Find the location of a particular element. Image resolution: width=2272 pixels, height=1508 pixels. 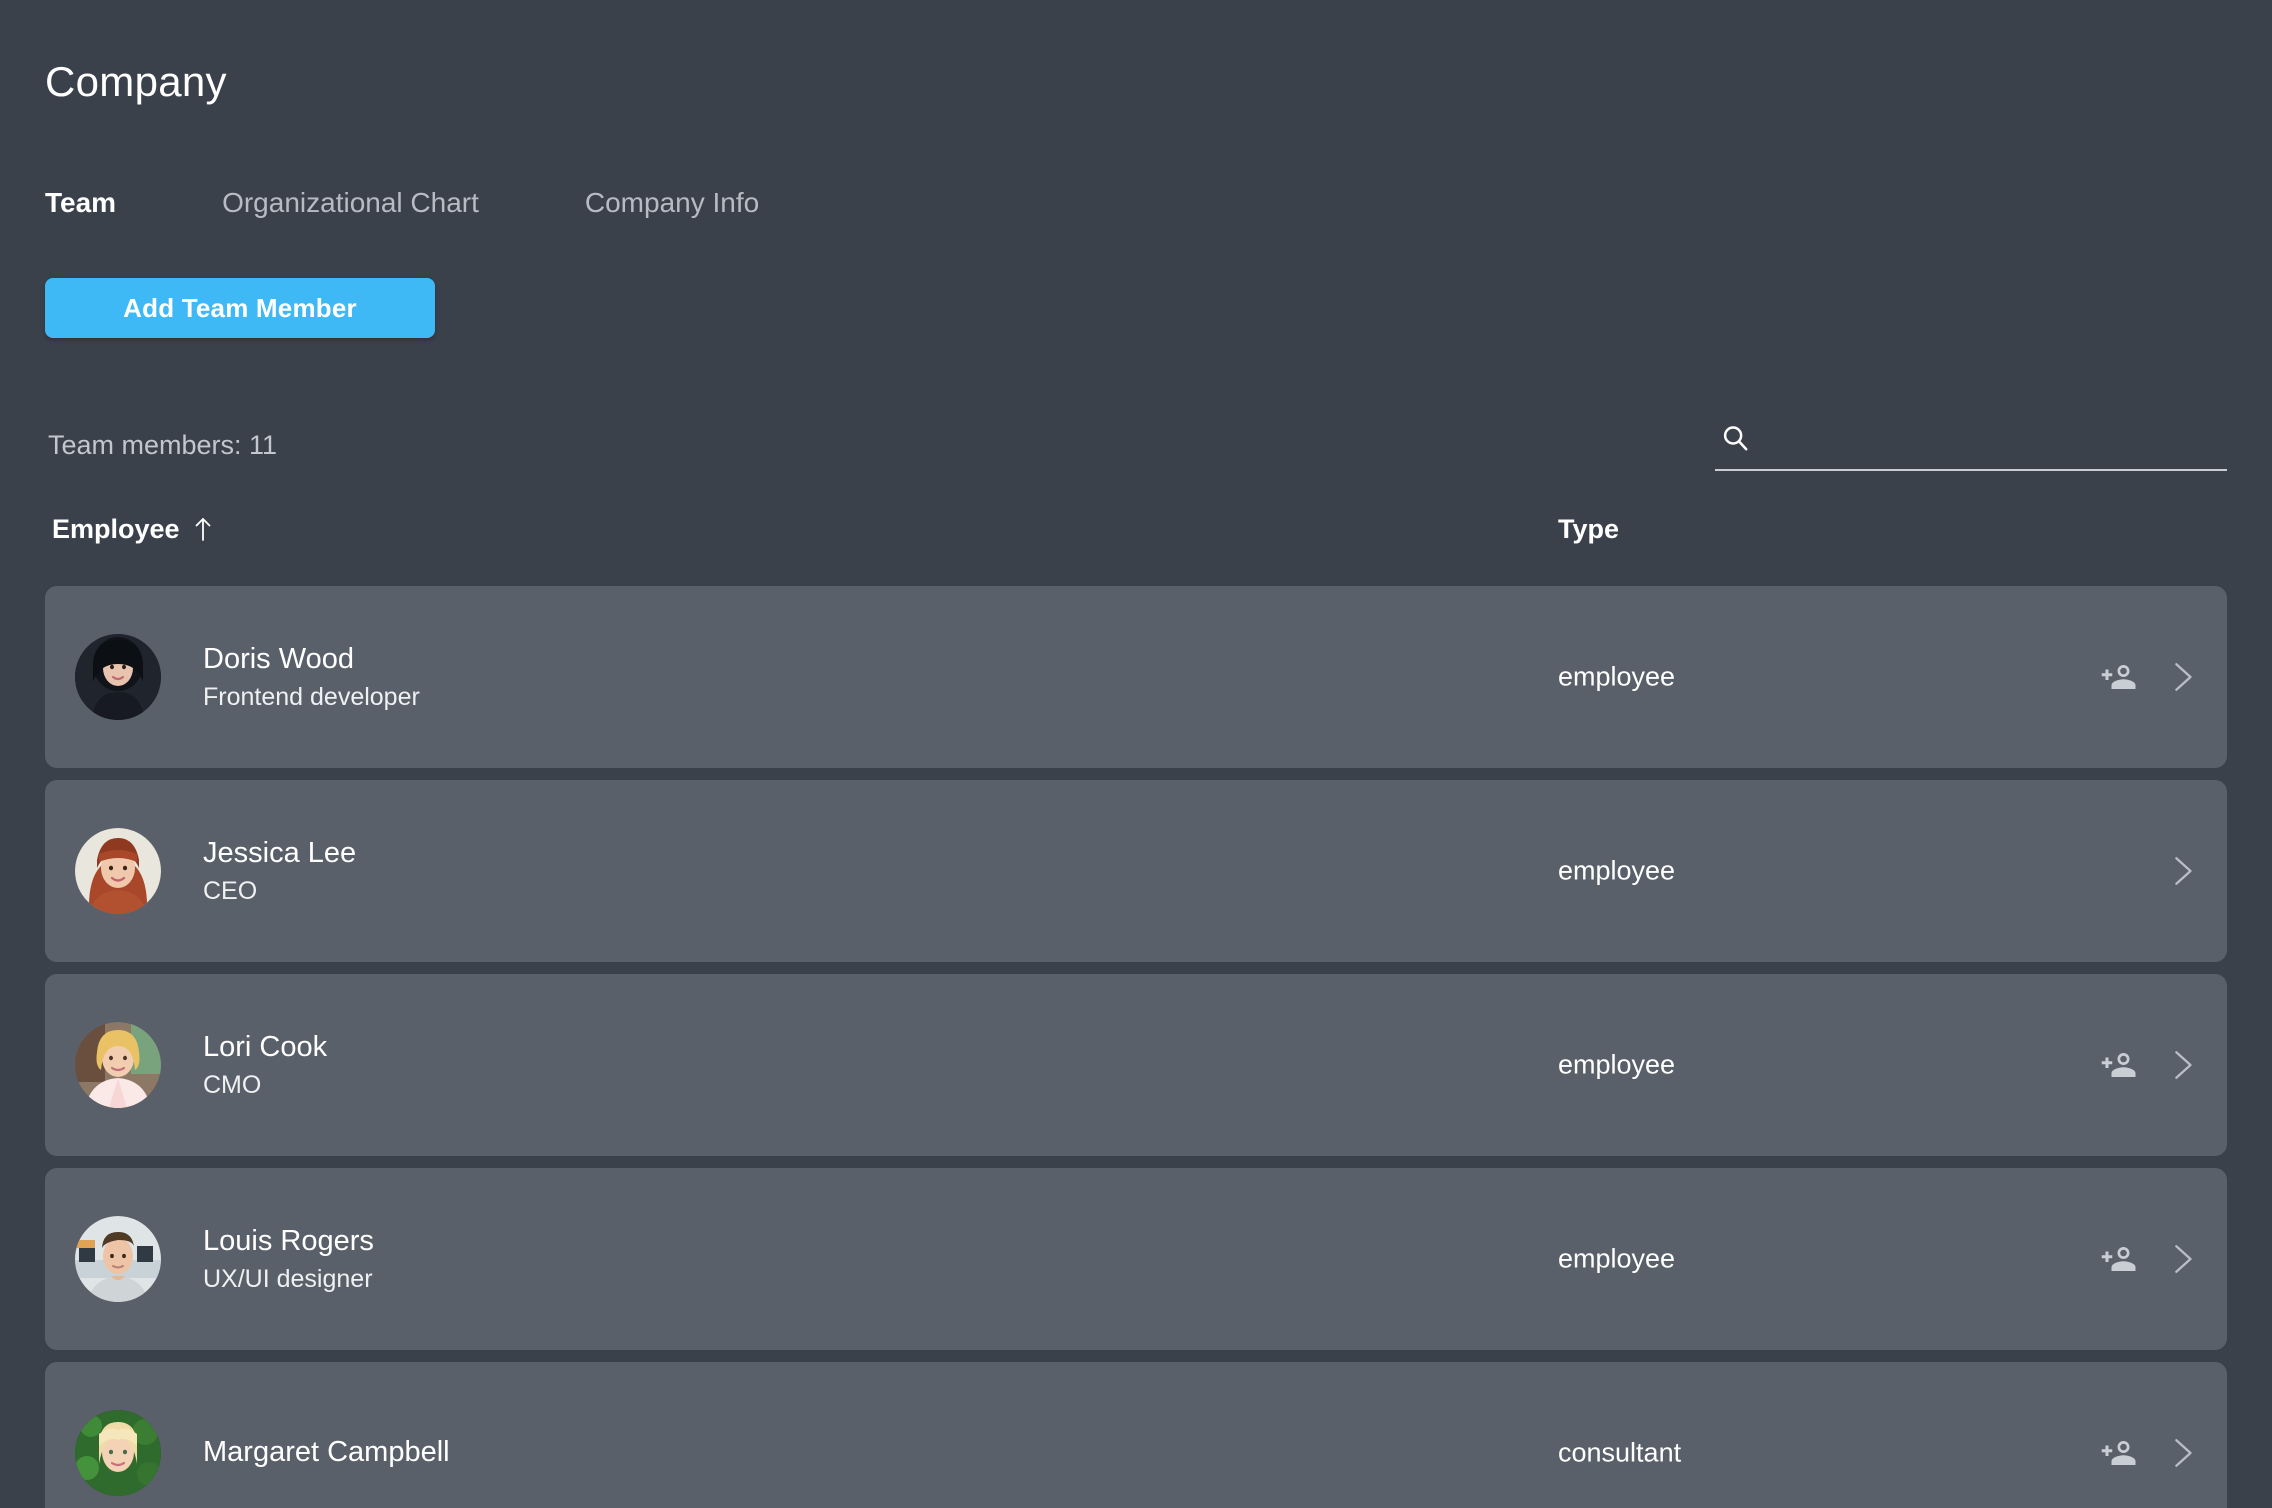

member-identity: Doris Wood Frontend developer is located at coordinates (311, 677).